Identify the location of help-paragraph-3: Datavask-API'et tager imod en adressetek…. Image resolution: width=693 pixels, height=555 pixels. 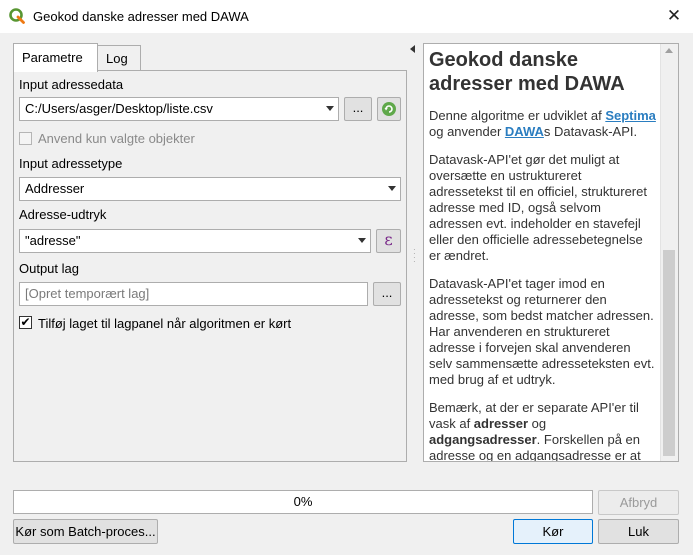
(542, 331).